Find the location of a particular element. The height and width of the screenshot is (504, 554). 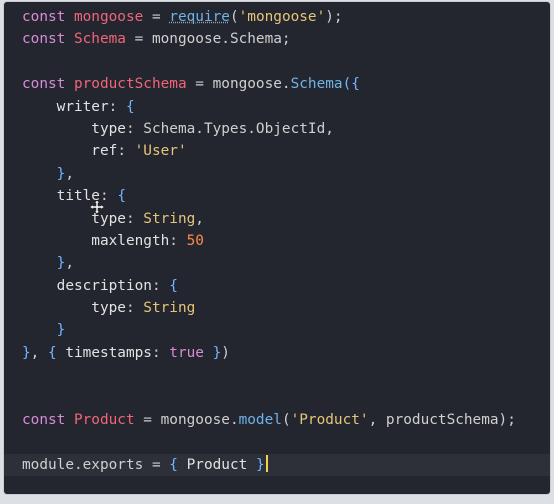

code-token: ref is located at coordinates (70, 151).